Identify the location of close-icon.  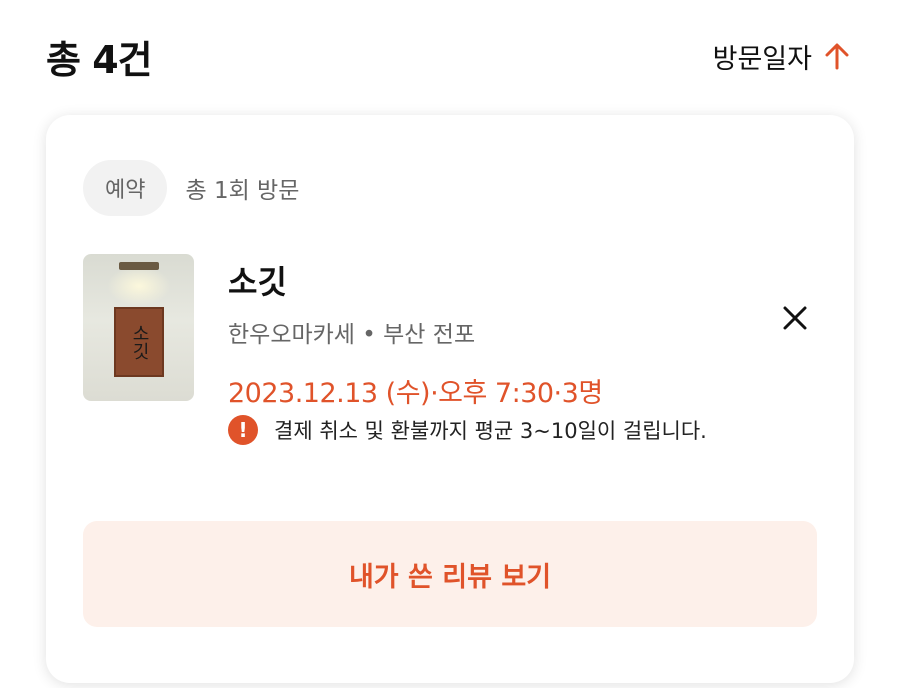
(795, 318).